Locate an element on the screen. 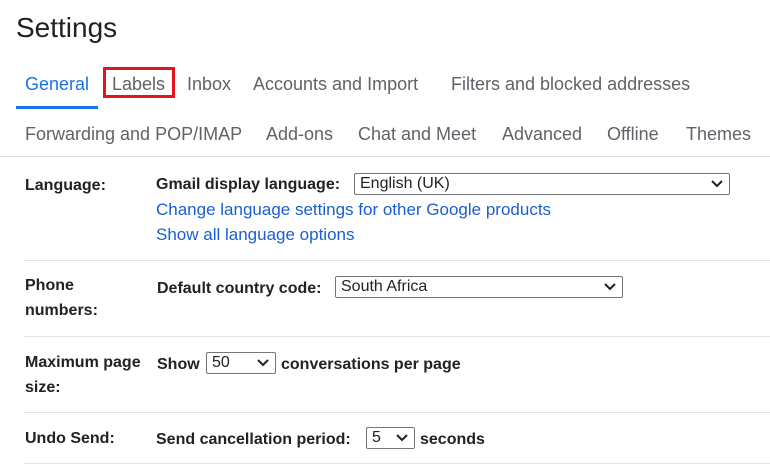 This screenshot has width=770, height=466. labels-tab-highlight is located at coordinates (139, 82).